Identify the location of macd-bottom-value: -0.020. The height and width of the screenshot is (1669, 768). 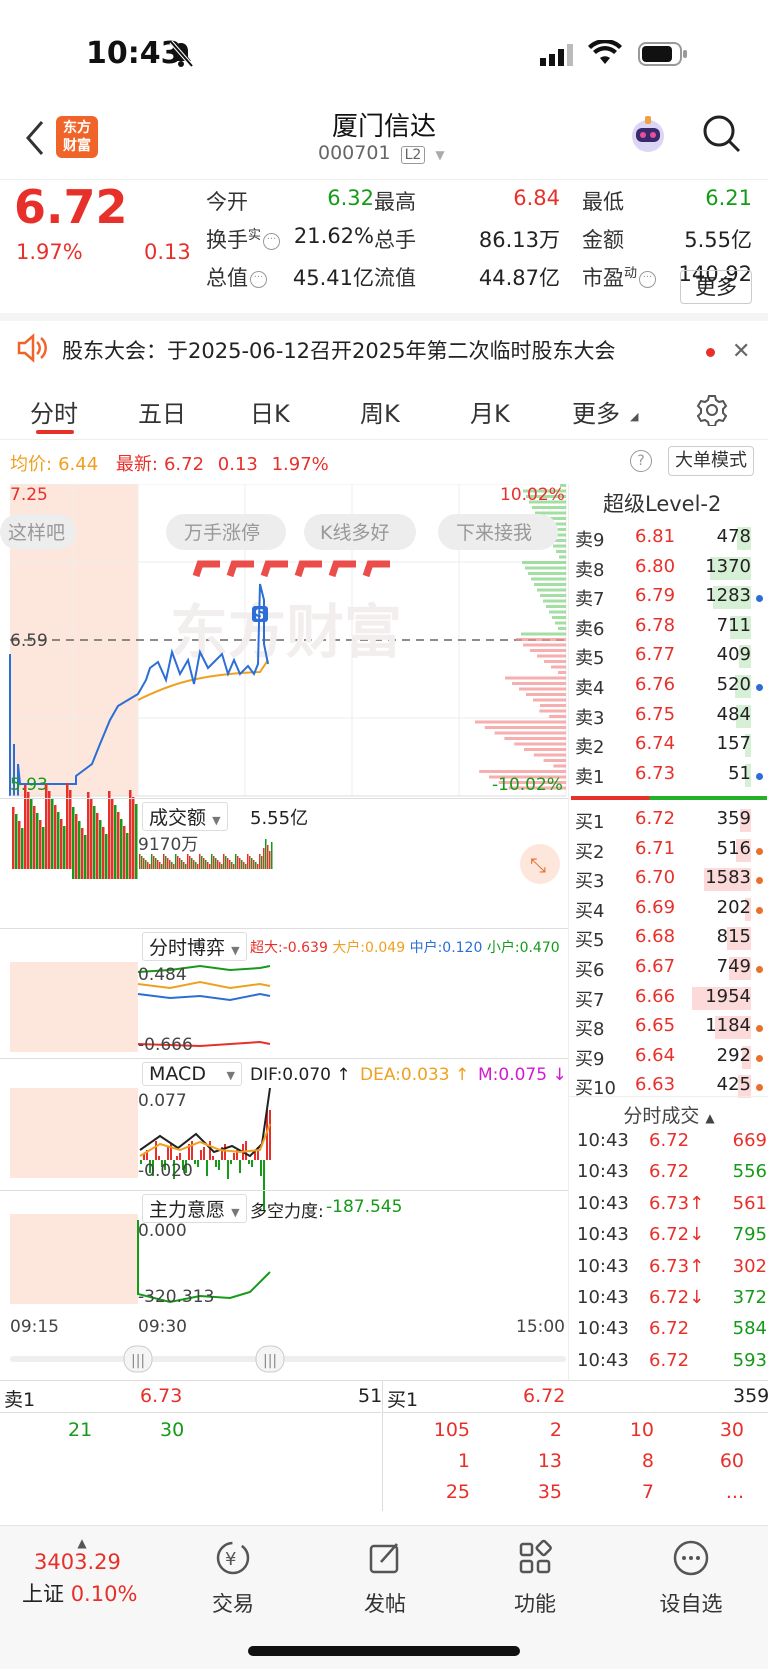
(165, 1171).